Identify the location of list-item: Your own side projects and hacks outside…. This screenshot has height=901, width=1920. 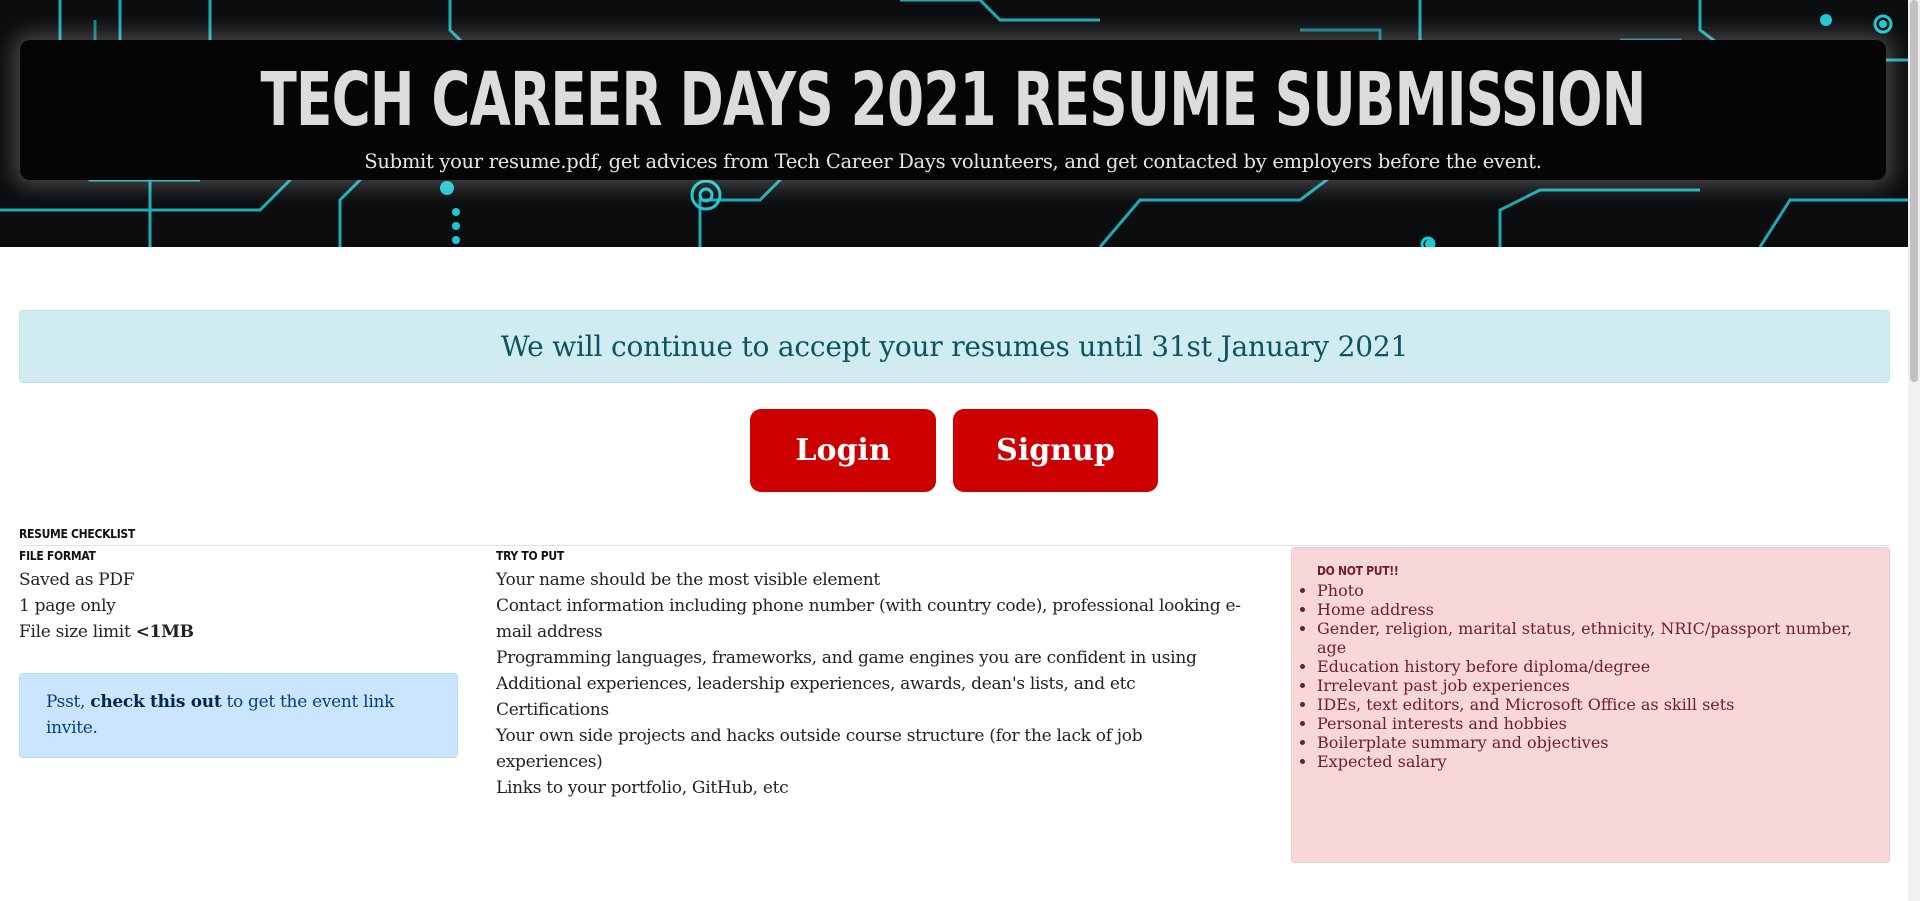
(819, 749).